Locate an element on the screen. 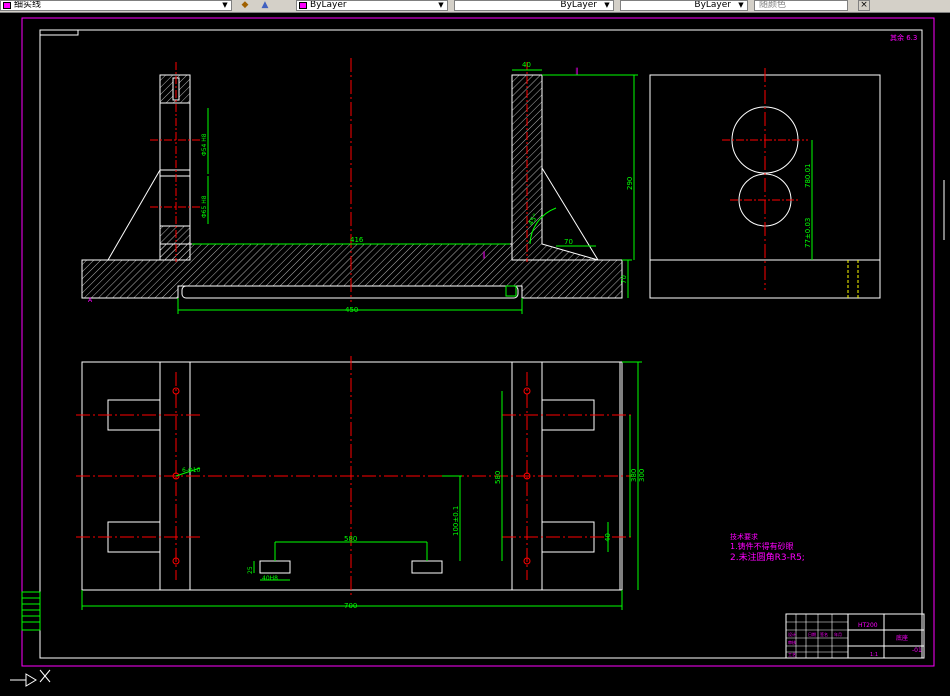 This screenshot has width=950, height=696. dim-slot-dim: 25 is located at coordinates (250, 570).